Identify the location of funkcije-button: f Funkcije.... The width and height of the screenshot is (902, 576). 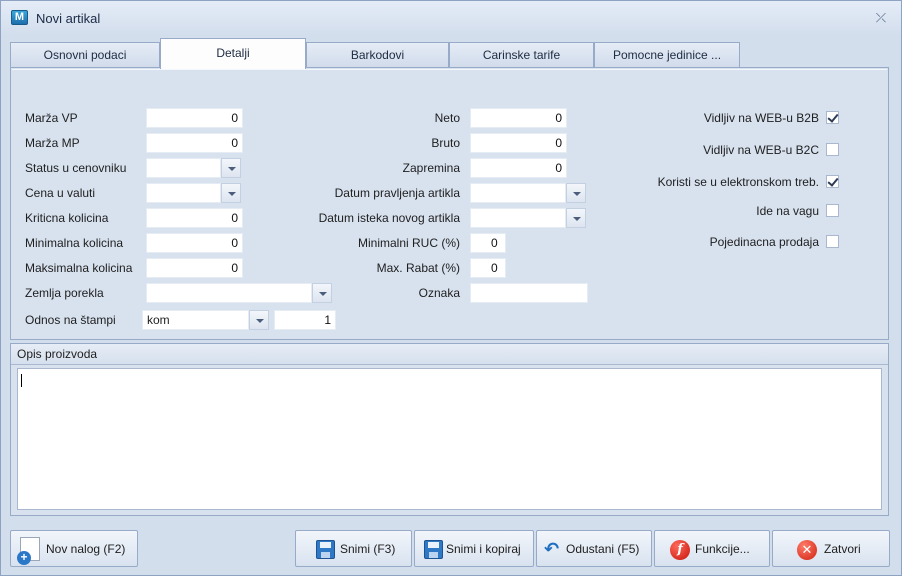
(712, 548).